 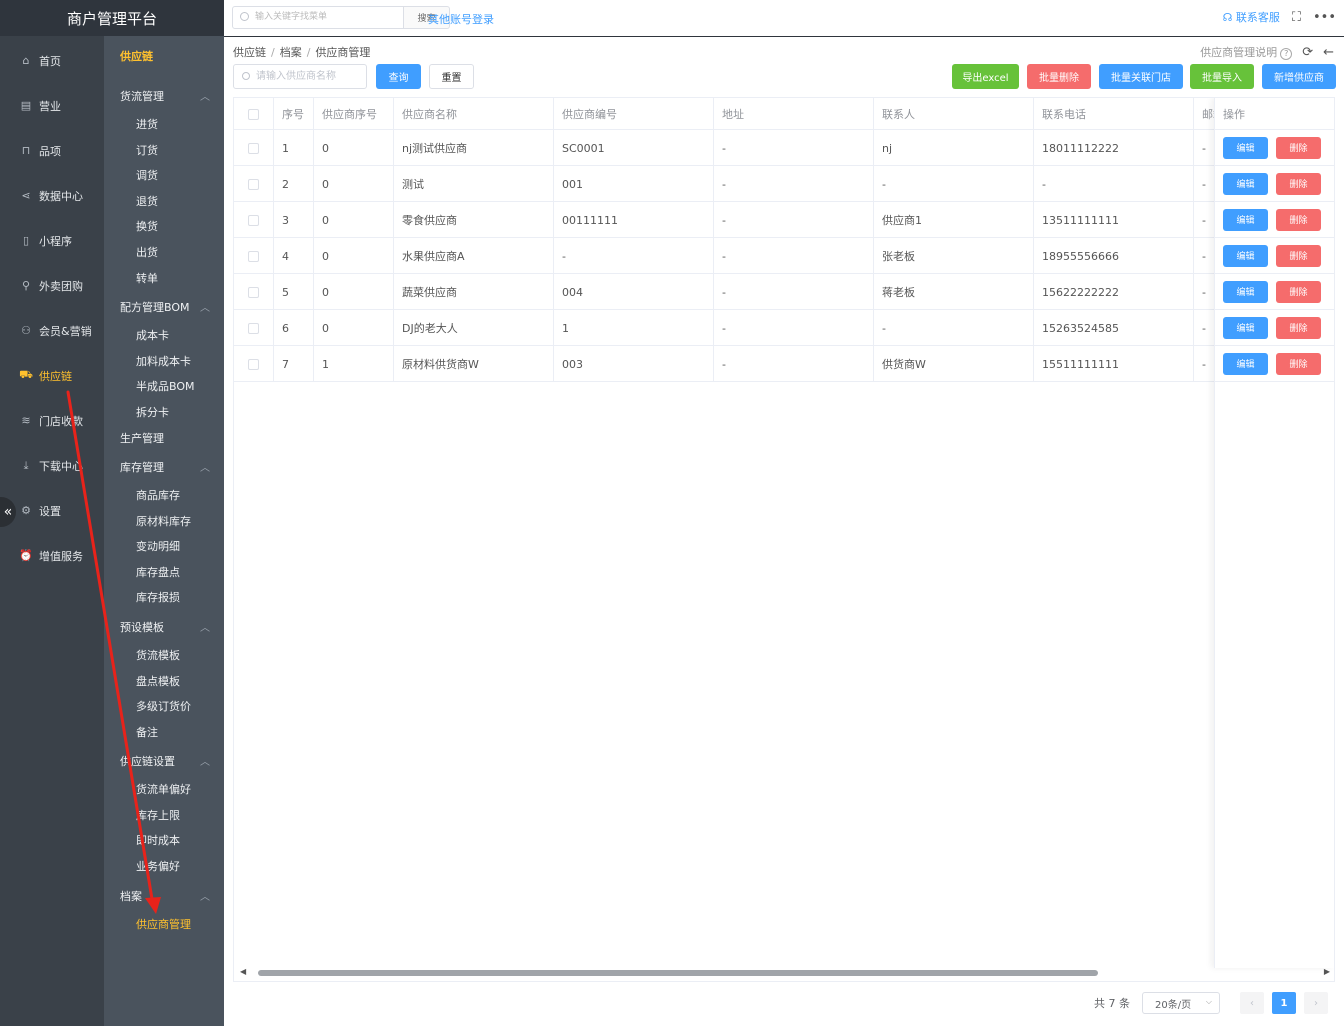 I want to click on next-page-button: ›, so click(x=1316, y=1003).